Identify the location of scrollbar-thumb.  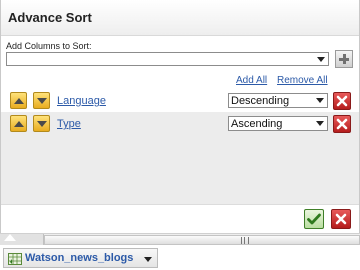
(202, 240).